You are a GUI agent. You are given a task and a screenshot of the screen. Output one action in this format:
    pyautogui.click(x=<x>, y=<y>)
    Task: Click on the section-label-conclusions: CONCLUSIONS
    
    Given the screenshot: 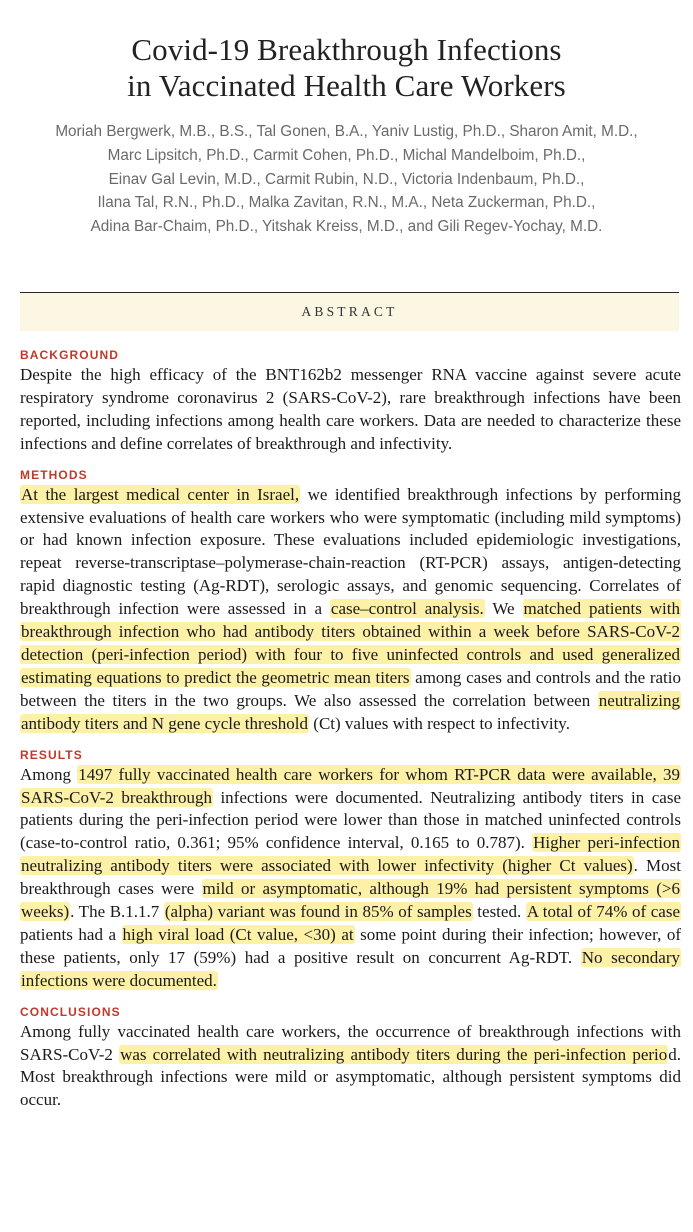 What is the action you would take?
    pyautogui.click(x=70, y=1011)
    